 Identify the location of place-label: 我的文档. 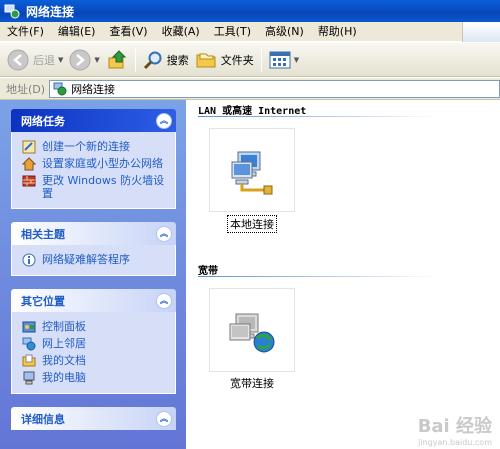
(64, 360).